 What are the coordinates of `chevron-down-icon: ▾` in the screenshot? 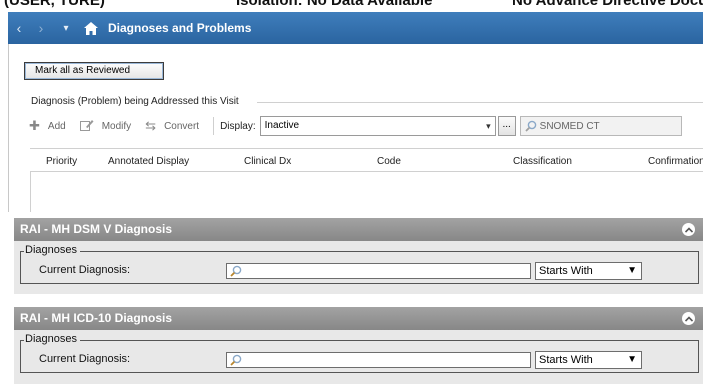 It's located at (488, 126).